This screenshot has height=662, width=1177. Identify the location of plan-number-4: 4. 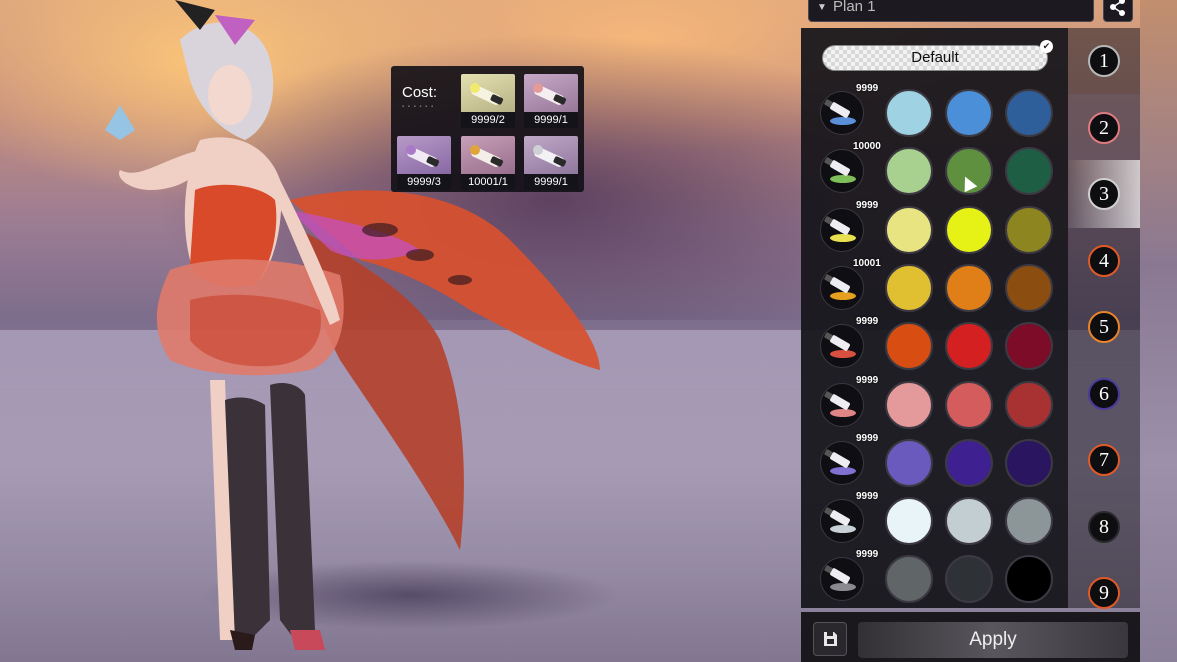
(1104, 261).